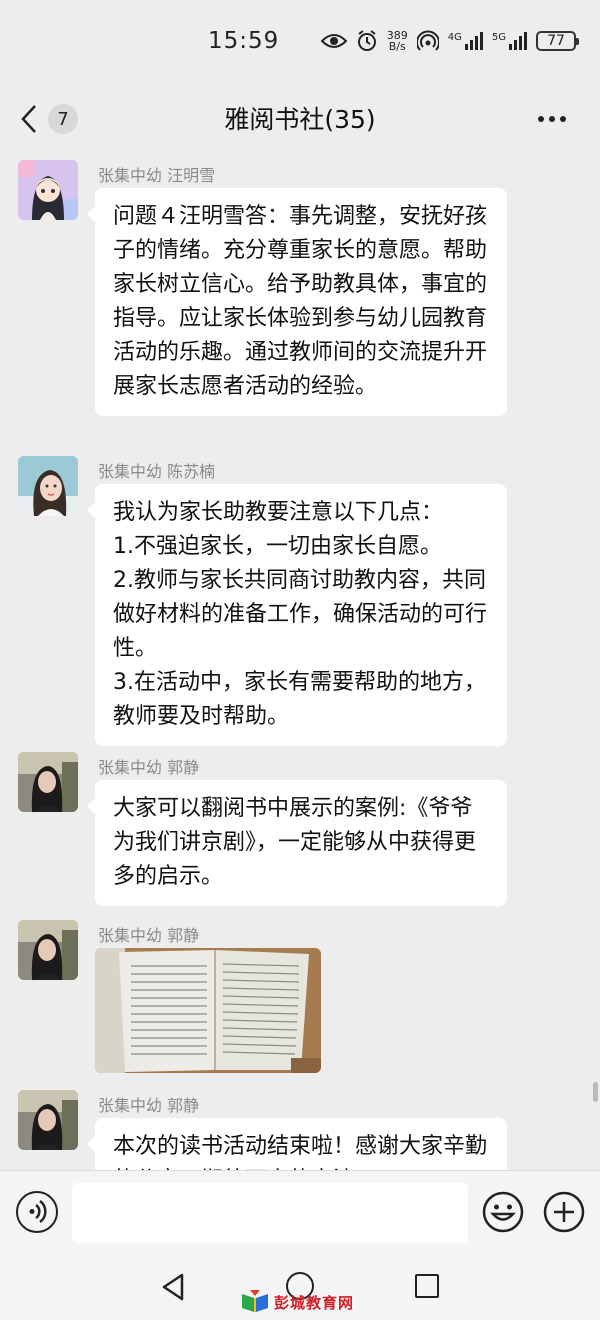 This screenshot has width=600, height=1320. I want to click on image-message, so click(208, 1010).